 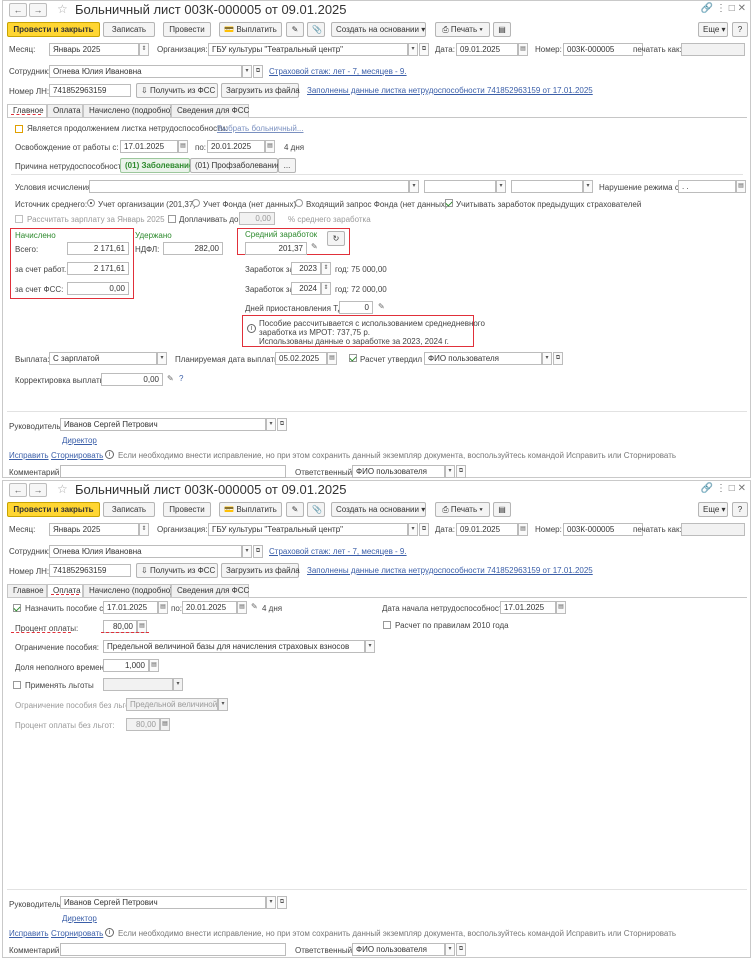 I want to click on total-field: 2 171,61, so click(x=98, y=248).